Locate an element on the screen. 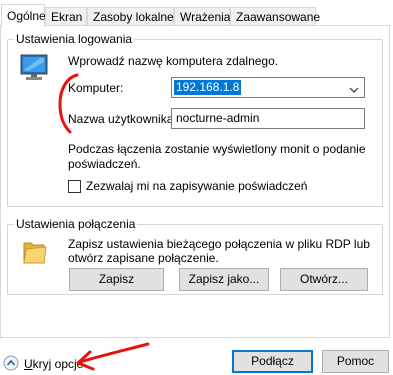  save-button: Zapisz is located at coordinates (116, 279).